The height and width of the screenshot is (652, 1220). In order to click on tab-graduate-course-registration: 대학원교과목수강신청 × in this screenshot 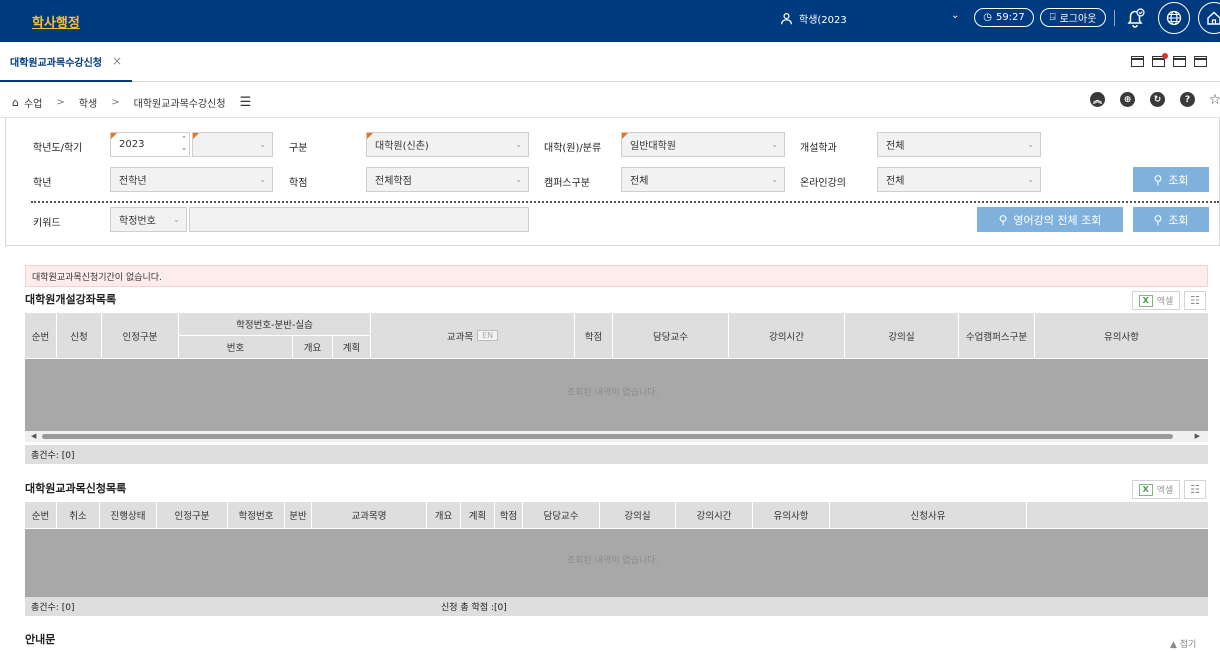, I will do `click(66, 62)`.